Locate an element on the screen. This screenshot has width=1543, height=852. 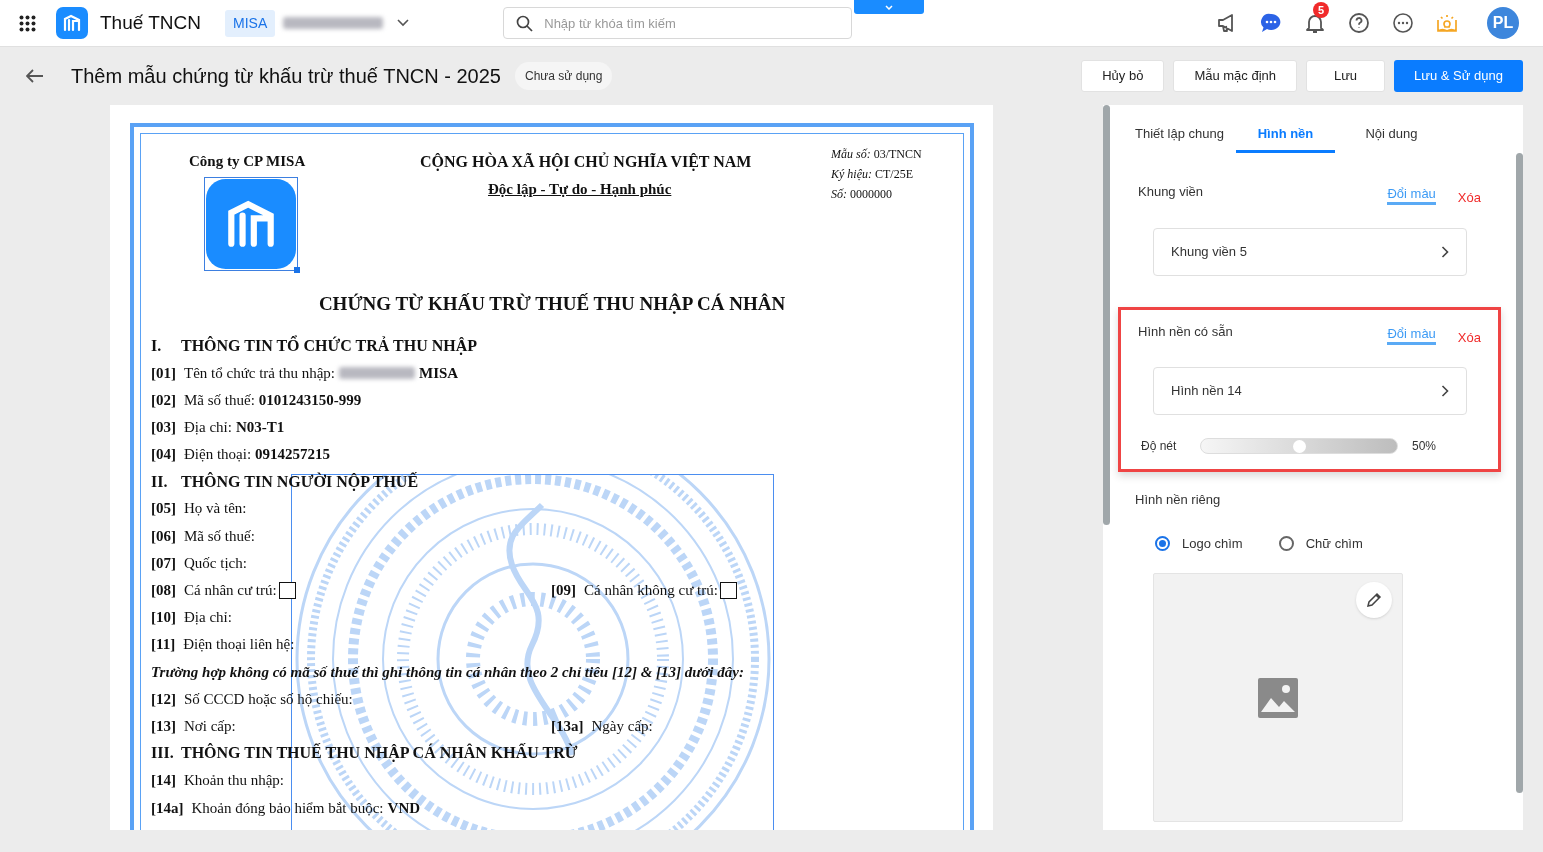
action-button: Lưu is located at coordinates (1346, 76).